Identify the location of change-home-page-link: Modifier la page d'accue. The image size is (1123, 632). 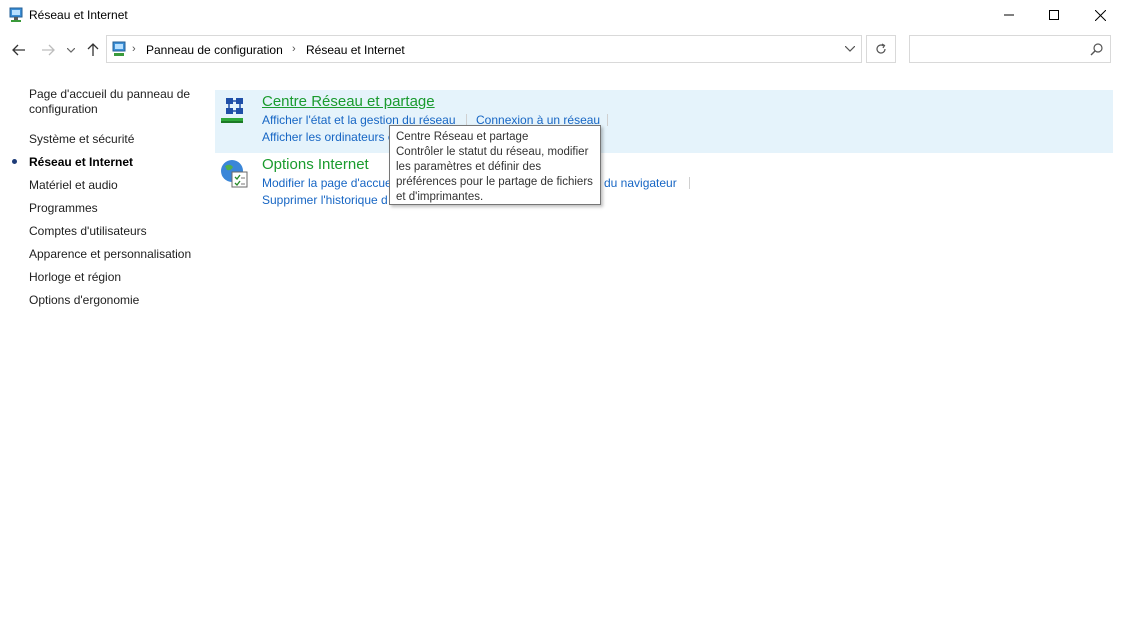
(327, 183).